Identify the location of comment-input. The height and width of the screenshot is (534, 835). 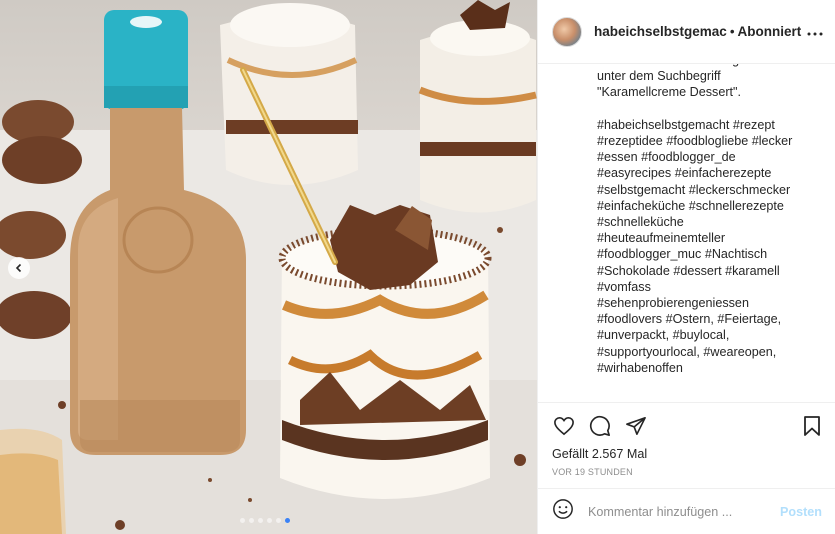
(684, 511).